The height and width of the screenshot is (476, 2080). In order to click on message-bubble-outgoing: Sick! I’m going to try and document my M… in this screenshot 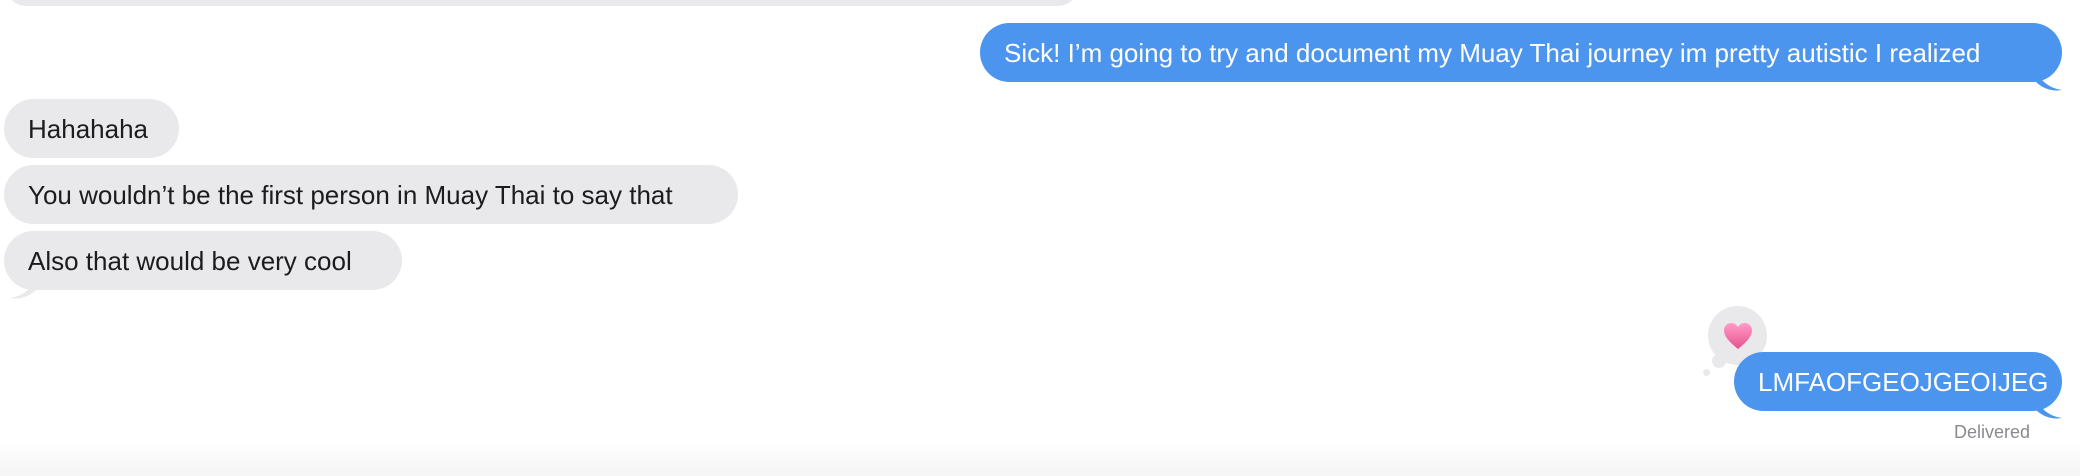, I will do `click(1521, 52)`.